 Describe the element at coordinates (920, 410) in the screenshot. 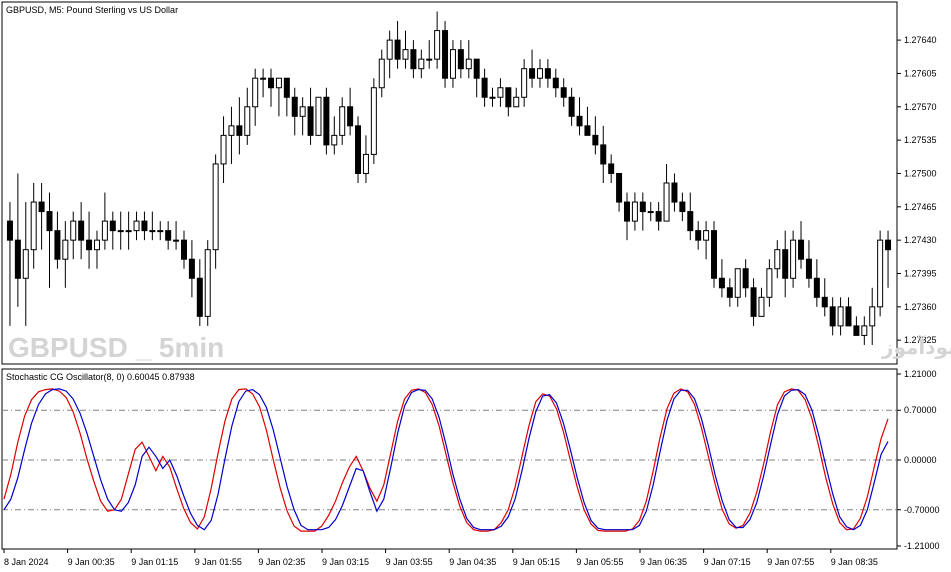

I see `oscillator-tick-label: 0.70000` at that location.